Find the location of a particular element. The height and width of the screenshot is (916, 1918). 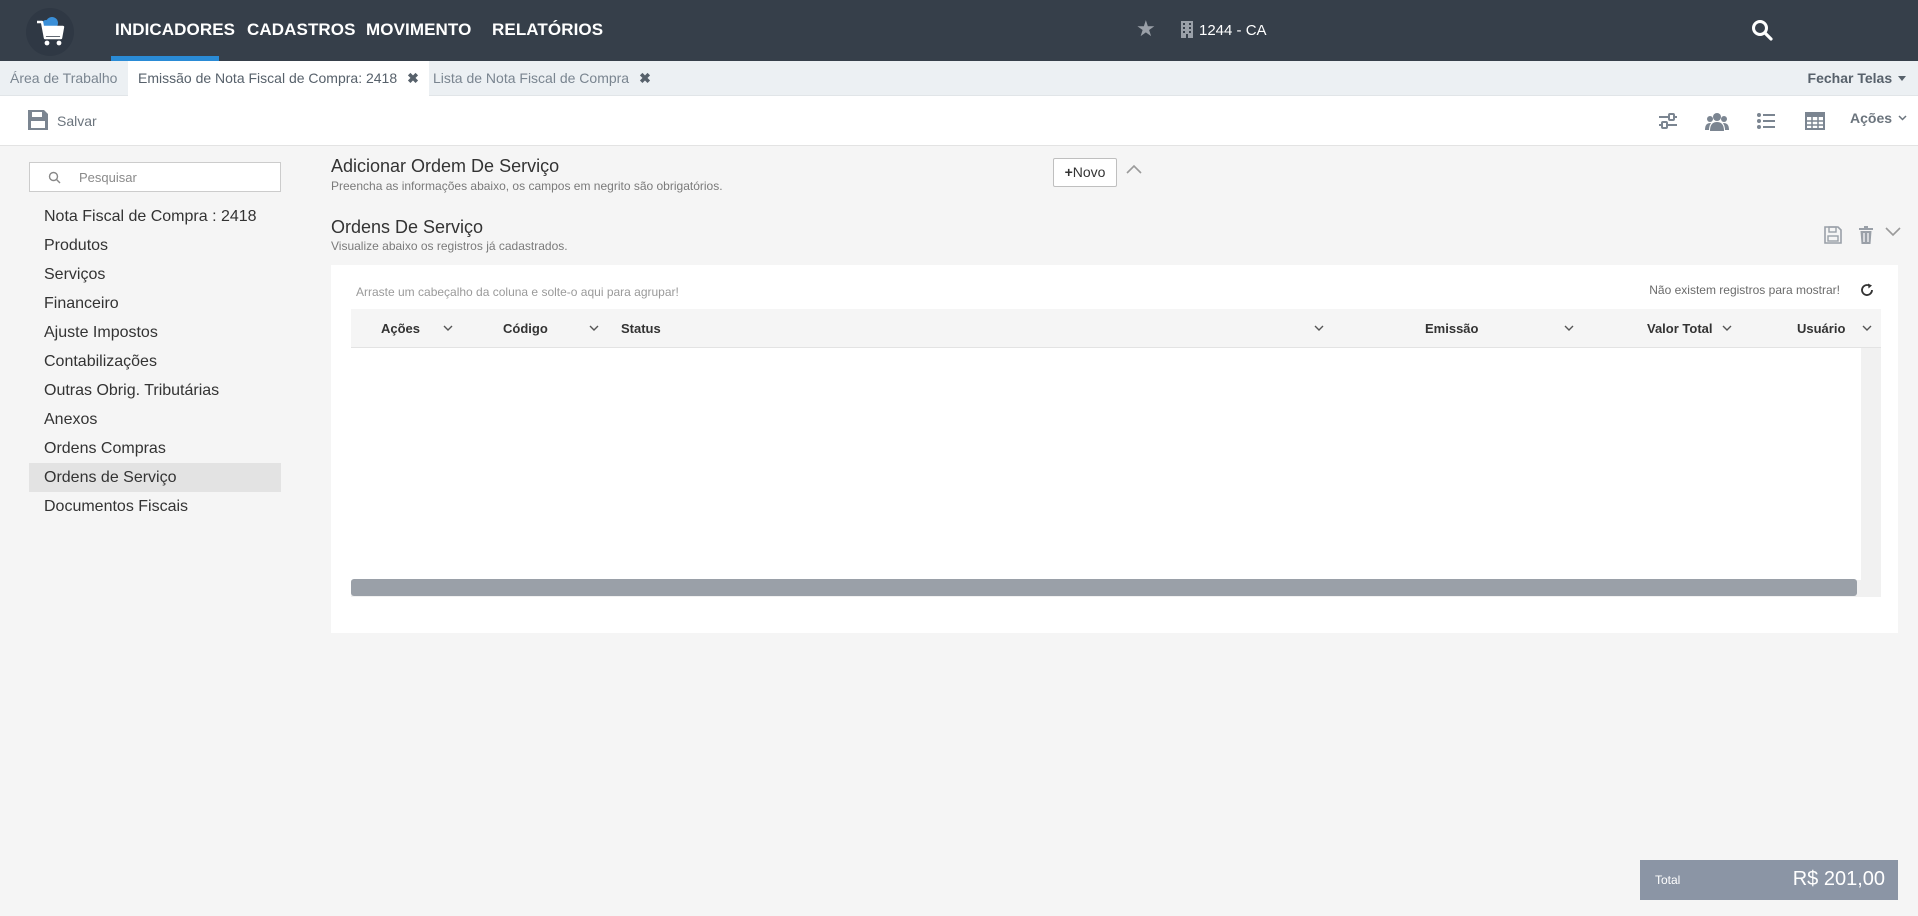

users-group-icon is located at coordinates (1717, 121).